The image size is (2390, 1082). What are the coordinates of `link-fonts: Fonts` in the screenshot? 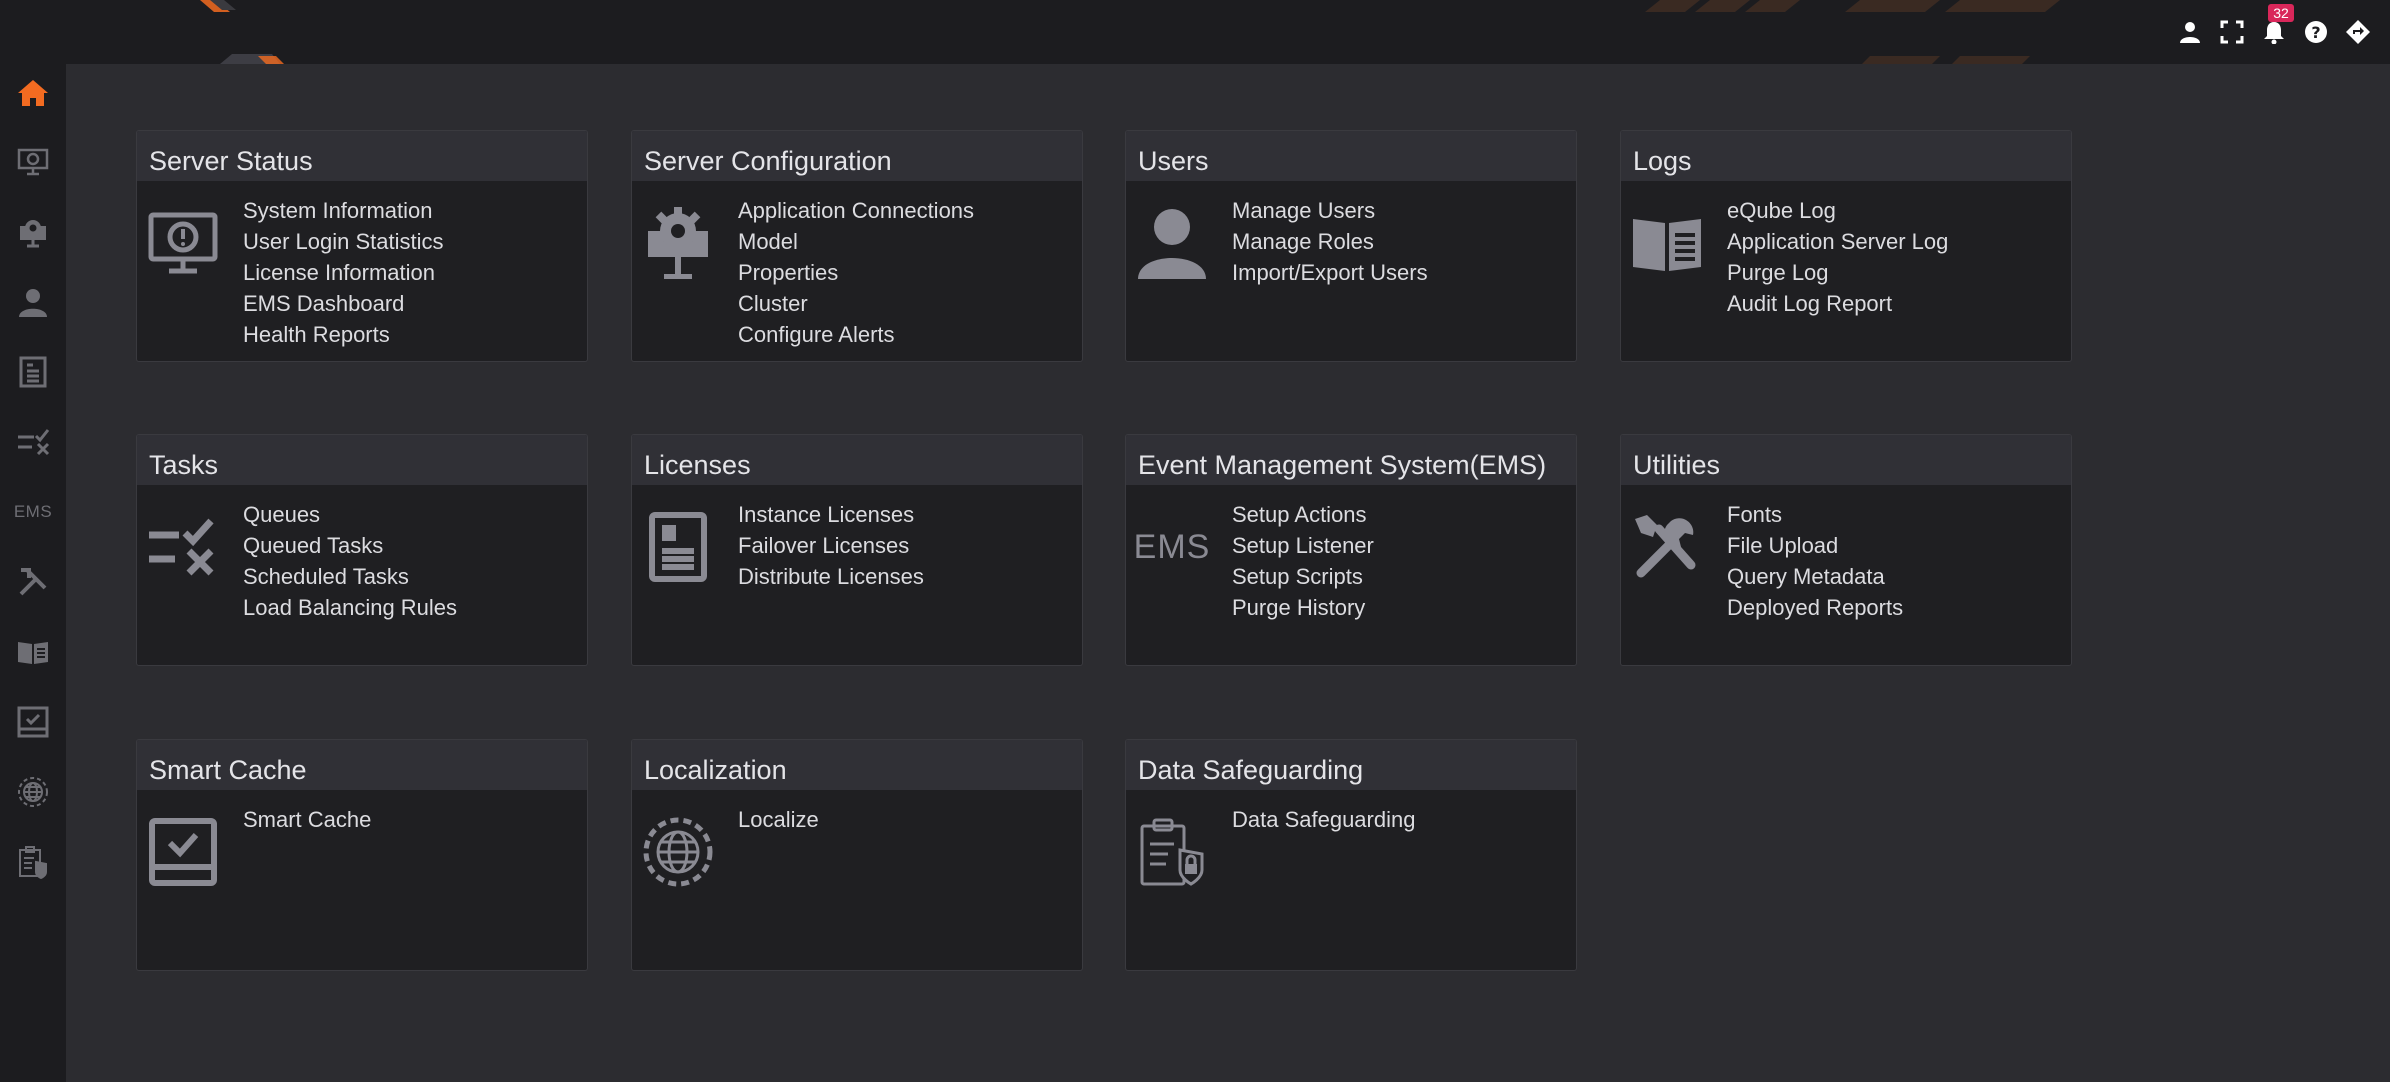 It's located at (1815, 514).